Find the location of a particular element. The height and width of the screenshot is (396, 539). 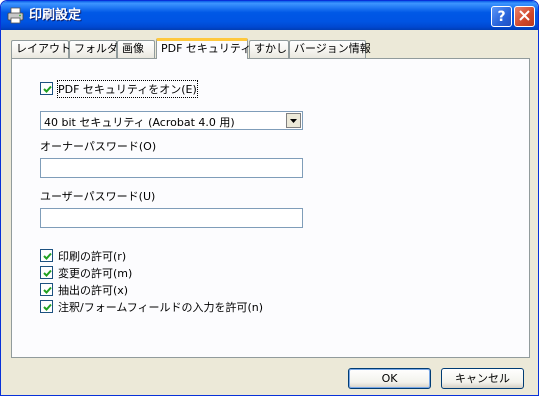

tab-folder: フォルダ is located at coordinates (93, 49).